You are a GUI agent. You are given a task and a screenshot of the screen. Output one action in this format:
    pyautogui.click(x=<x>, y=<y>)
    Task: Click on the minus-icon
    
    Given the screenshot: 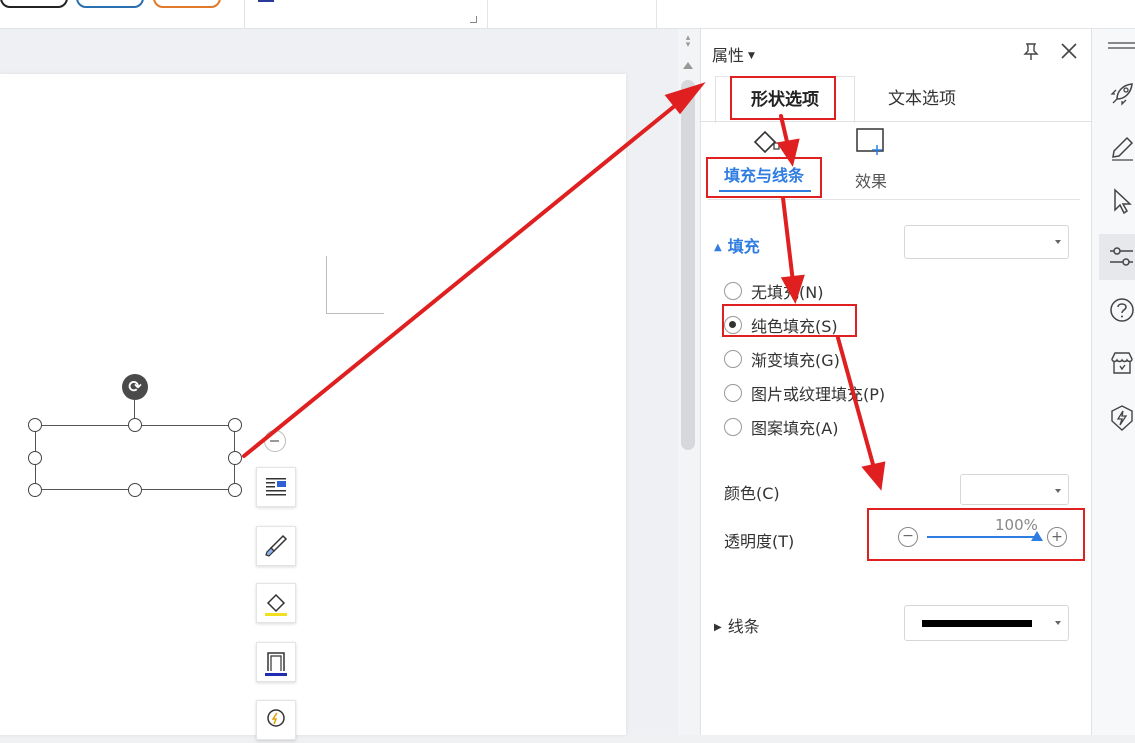 What is the action you would take?
    pyautogui.click(x=274, y=441)
    